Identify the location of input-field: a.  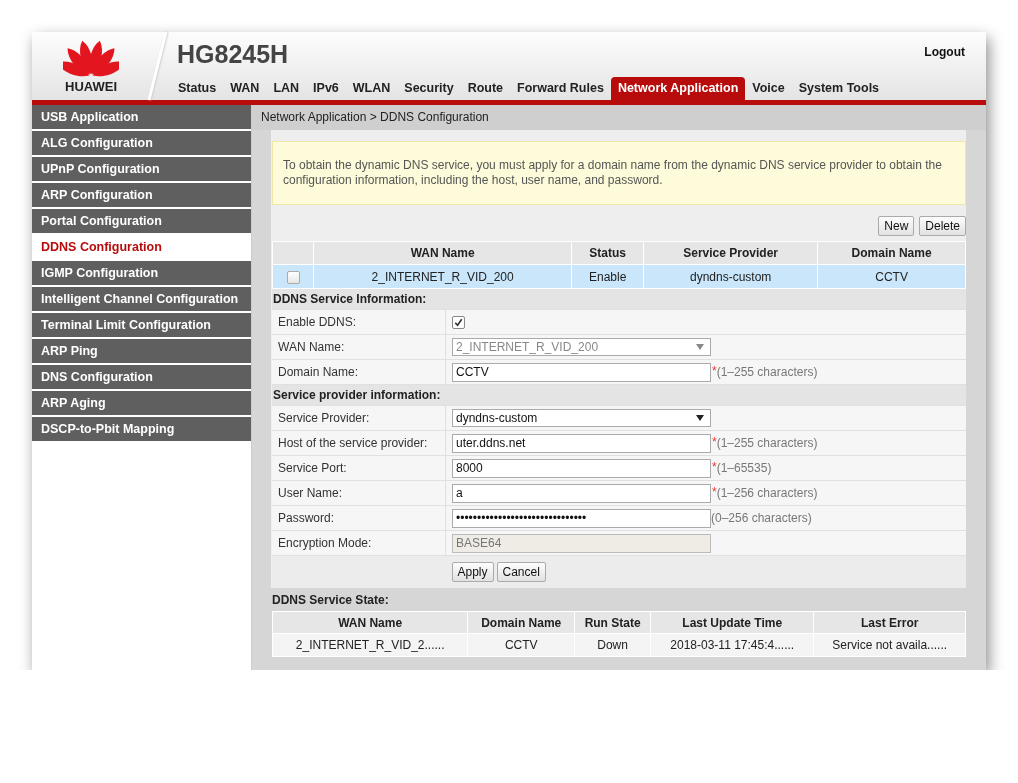
(581, 493).